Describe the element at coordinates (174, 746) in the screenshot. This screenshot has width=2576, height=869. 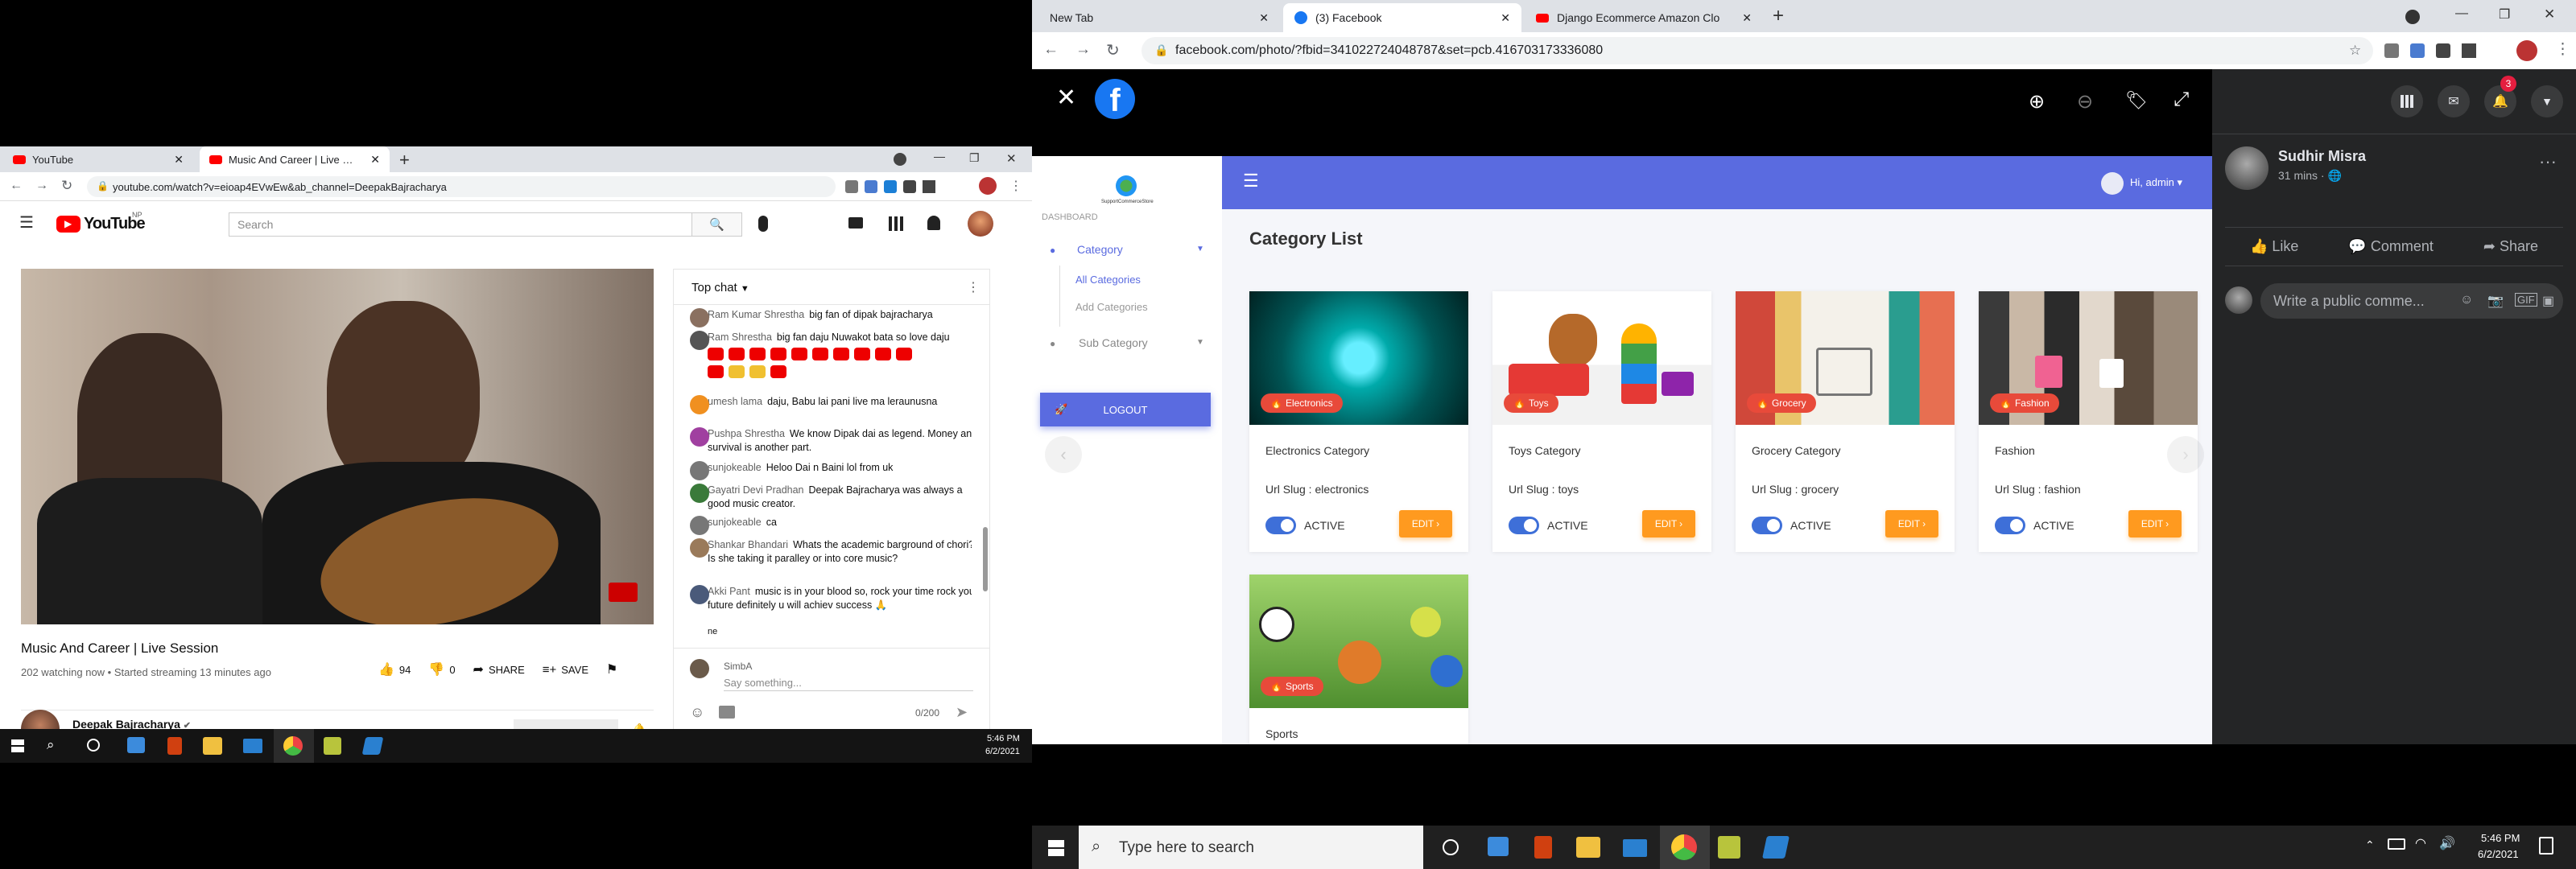
I see `office-icon` at that location.